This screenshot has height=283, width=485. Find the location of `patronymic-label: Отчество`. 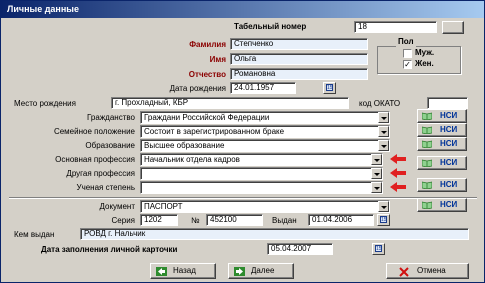

patronymic-label: Отчество is located at coordinates (207, 74).